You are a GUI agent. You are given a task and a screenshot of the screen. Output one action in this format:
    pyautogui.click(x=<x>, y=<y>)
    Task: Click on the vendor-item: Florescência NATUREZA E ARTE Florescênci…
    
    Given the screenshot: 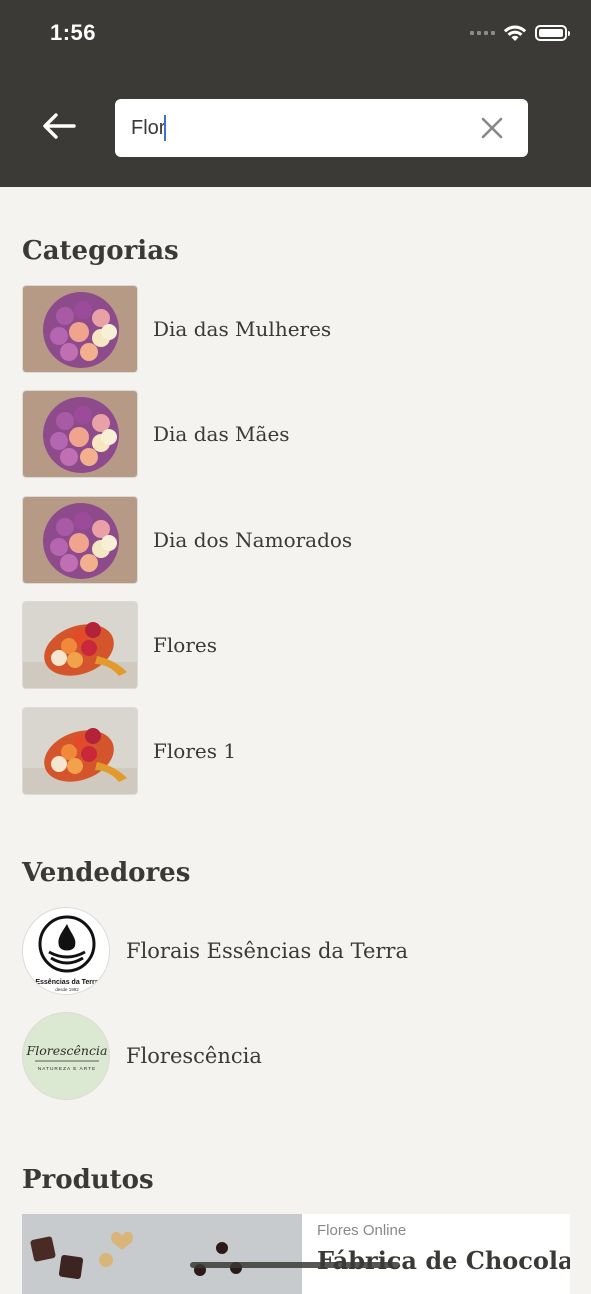 What is the action you would take?
    pyautogui.click(x=296, y=1056)
    